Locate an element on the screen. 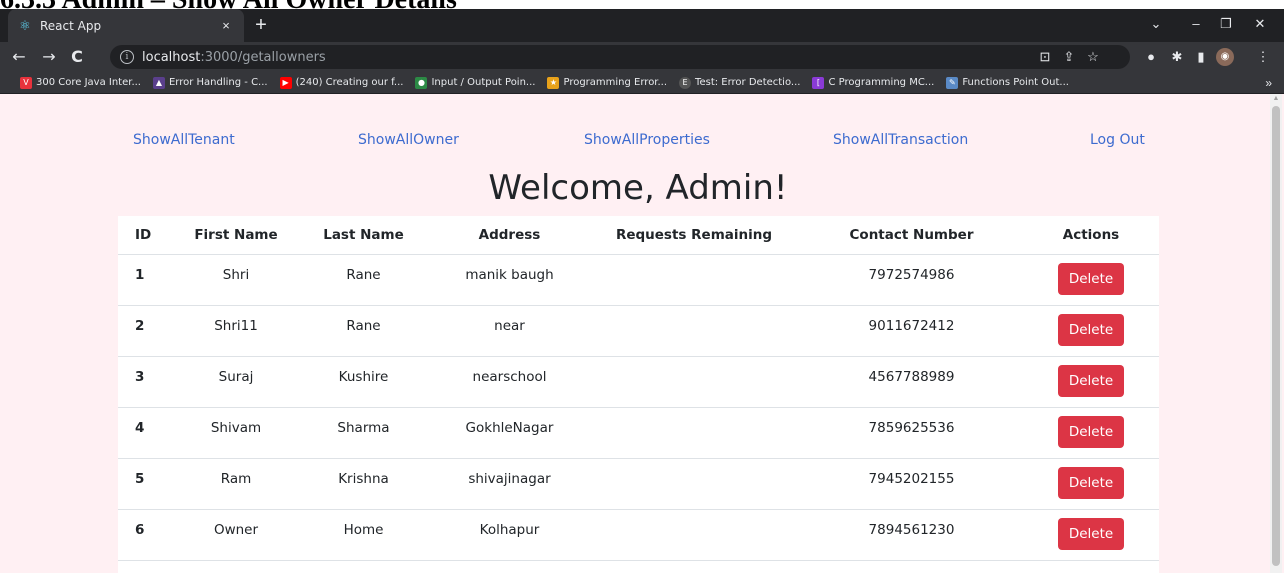 Image resolution: width=1284 pixels, height=573 pixels. install-icon: ⊡ is located at coordinates (1045, 57).